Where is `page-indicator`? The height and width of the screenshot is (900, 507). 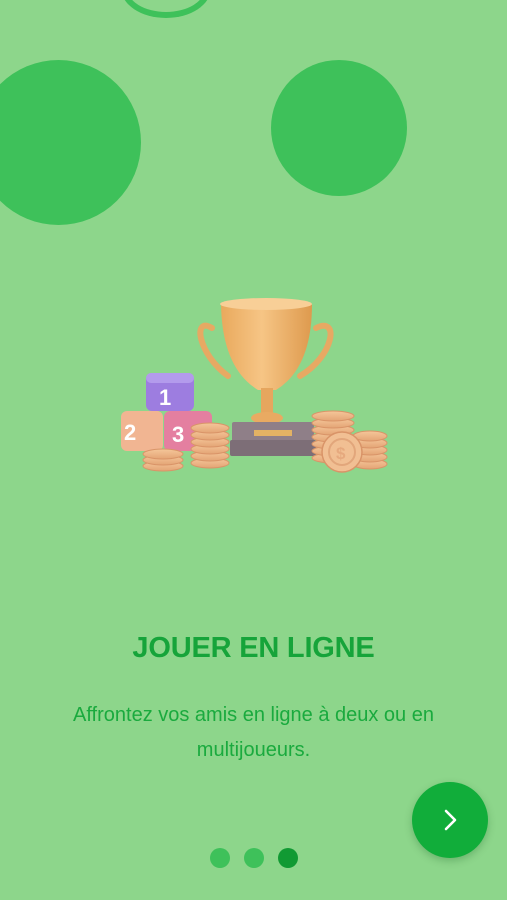 page-indicator is located at coordinates (254, 858).